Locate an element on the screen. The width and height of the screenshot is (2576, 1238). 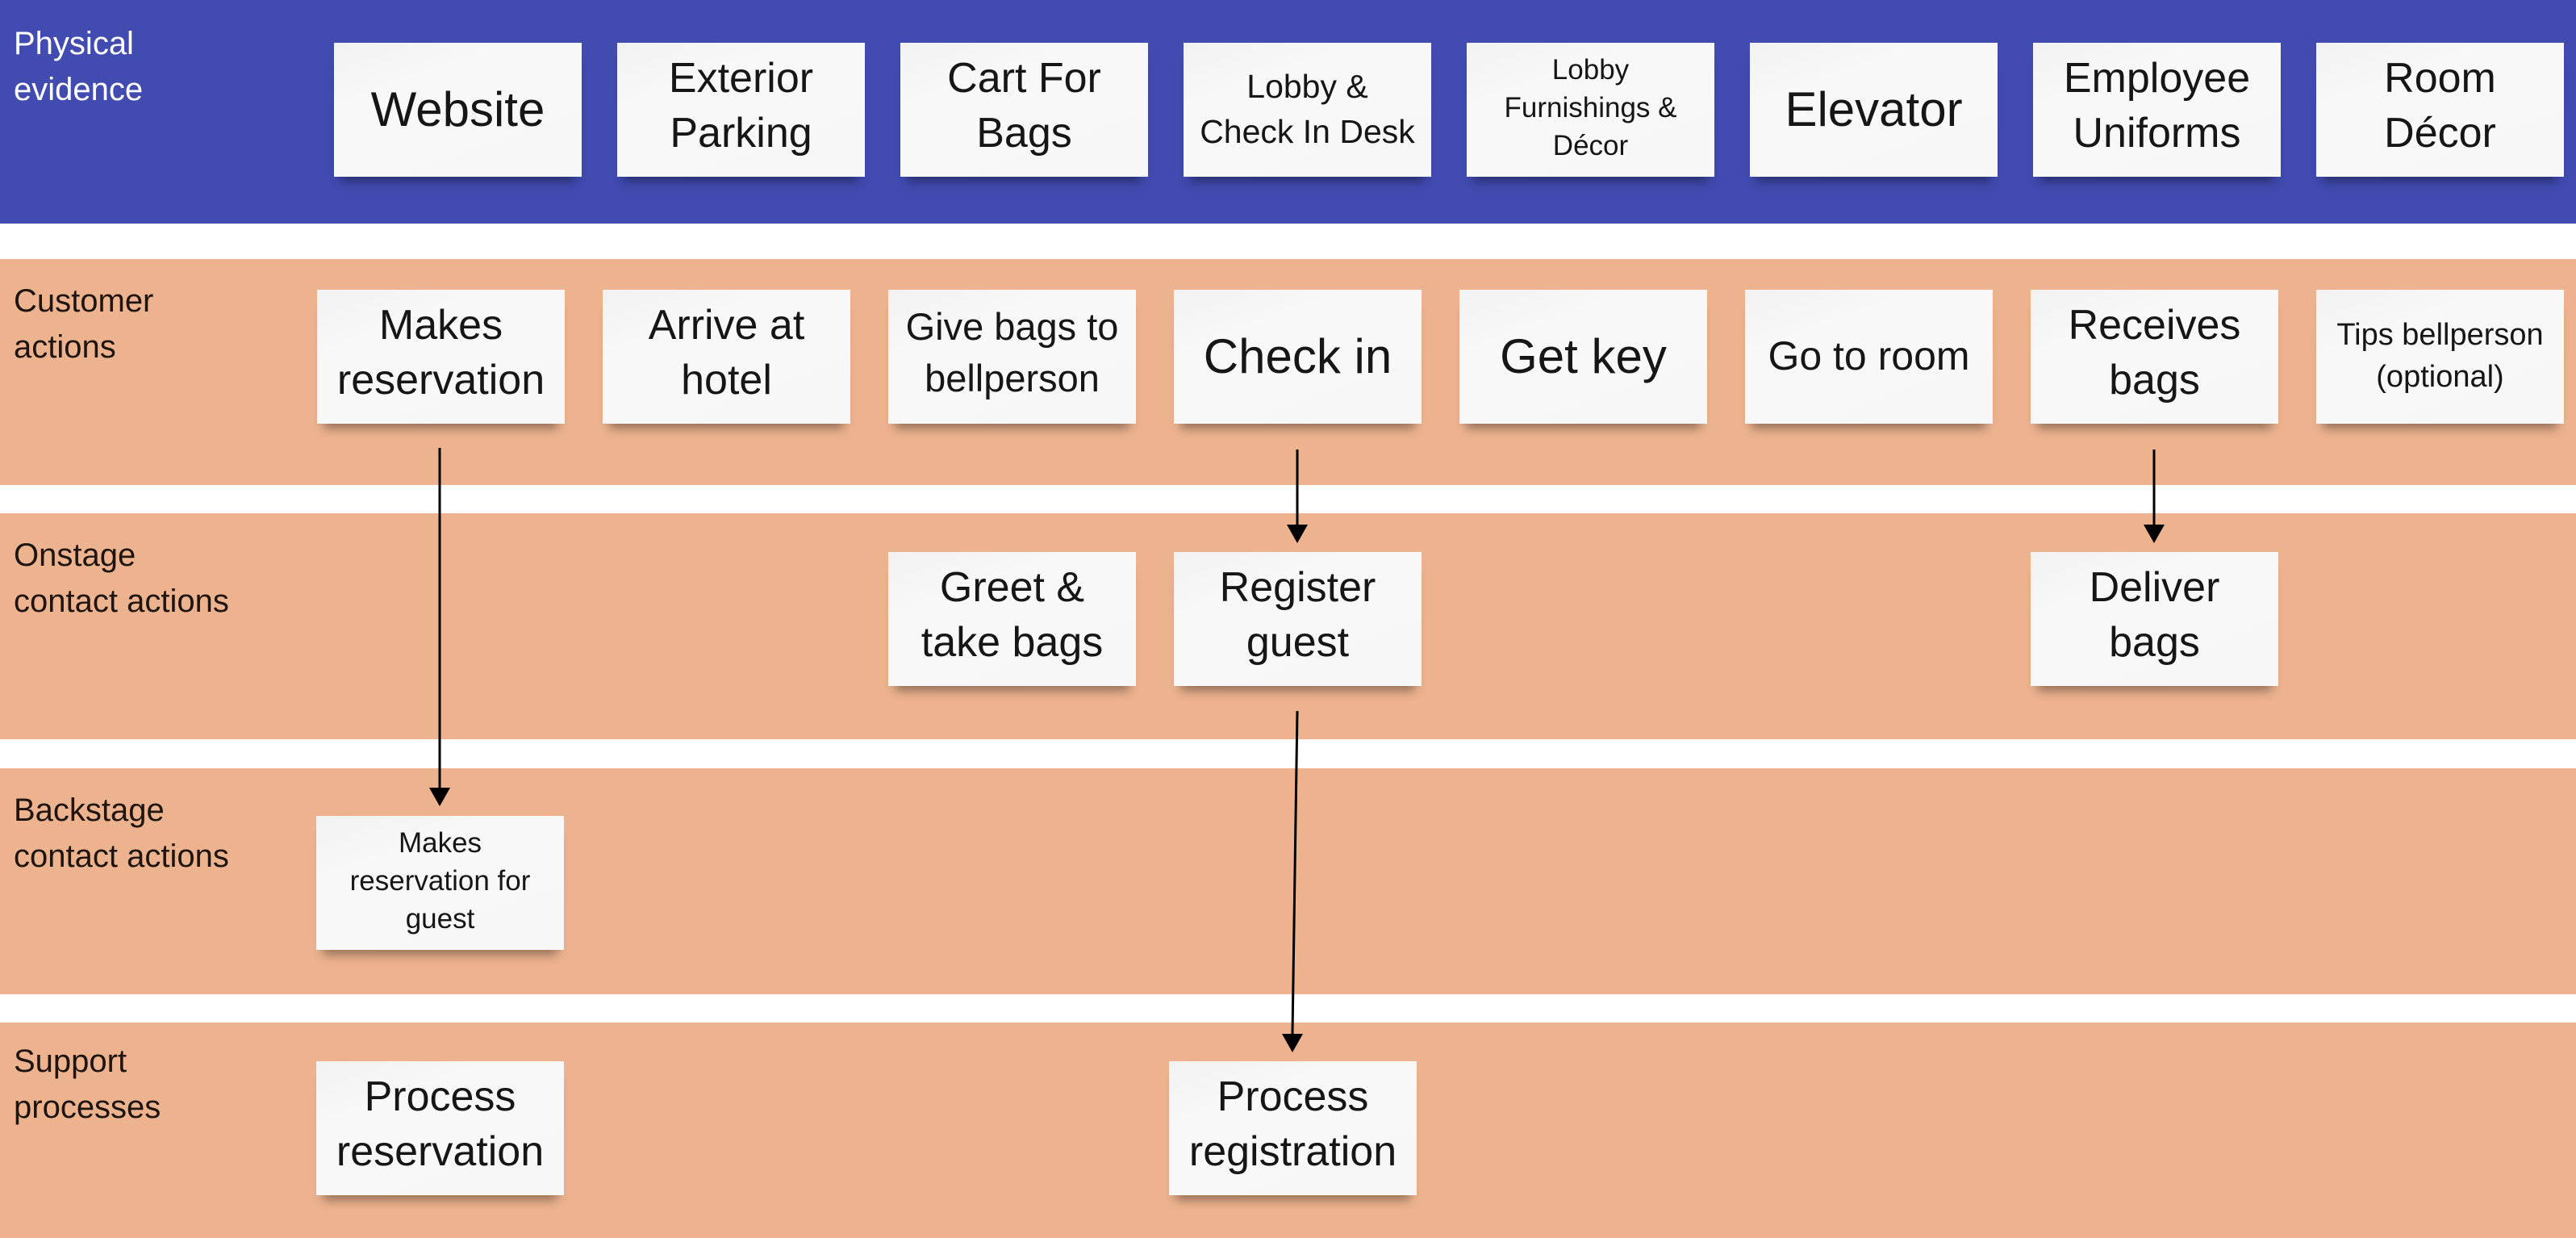
sticky-note-process-registration: Process registration is located at coordinates (1293, 1128).